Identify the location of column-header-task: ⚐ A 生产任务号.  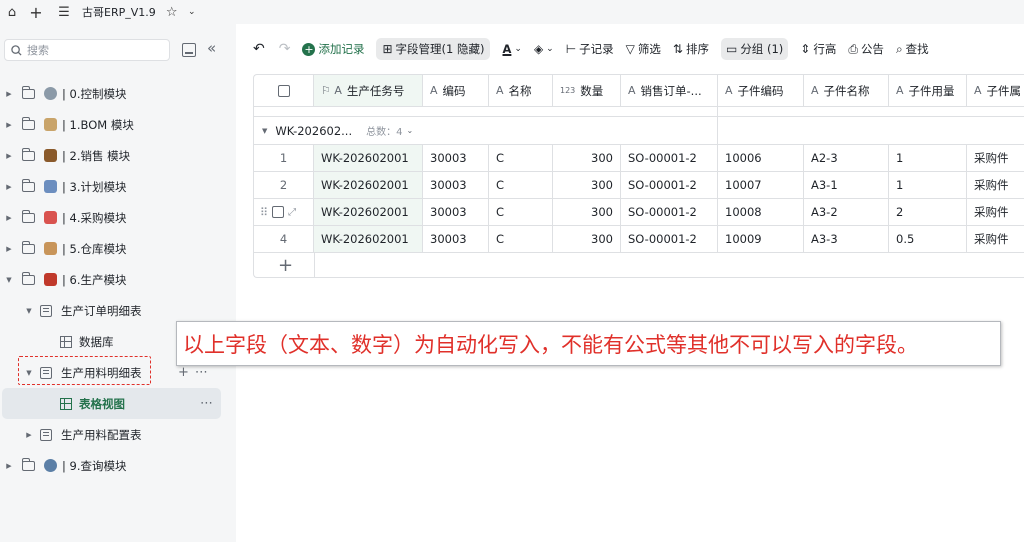
(368, 90).